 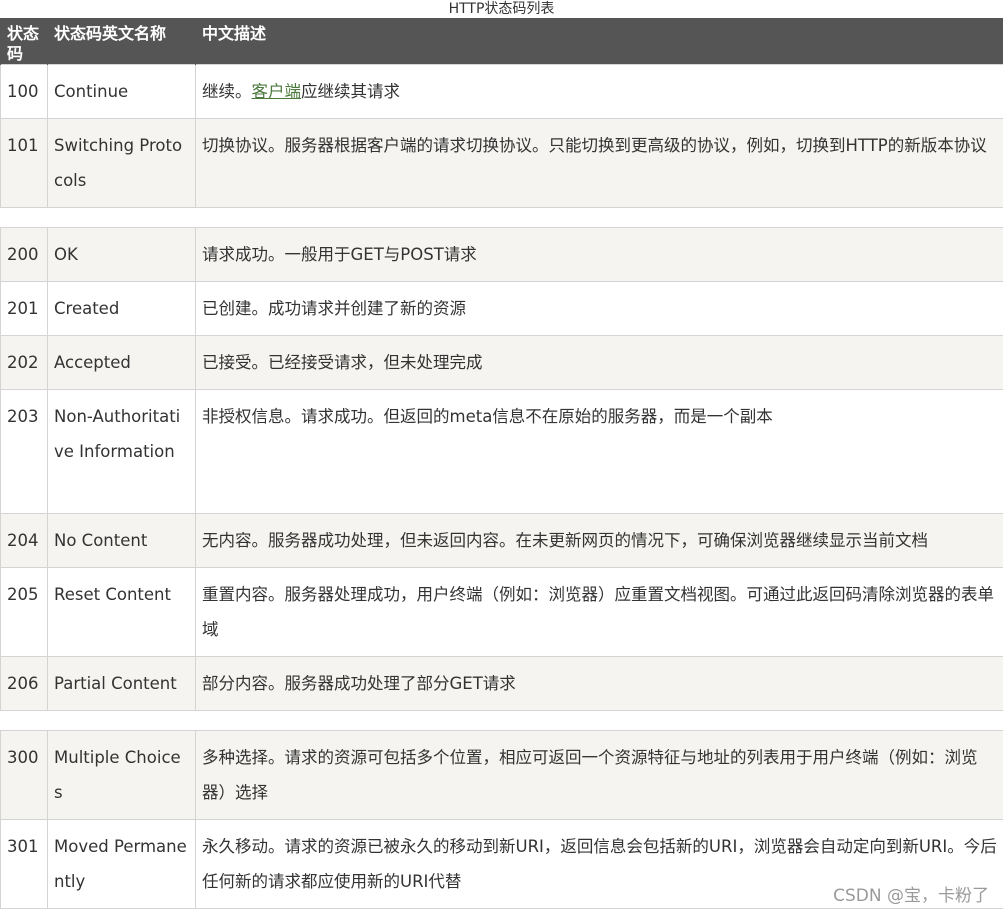 I want to click on status-name: OK, so click(x=121, y=254).